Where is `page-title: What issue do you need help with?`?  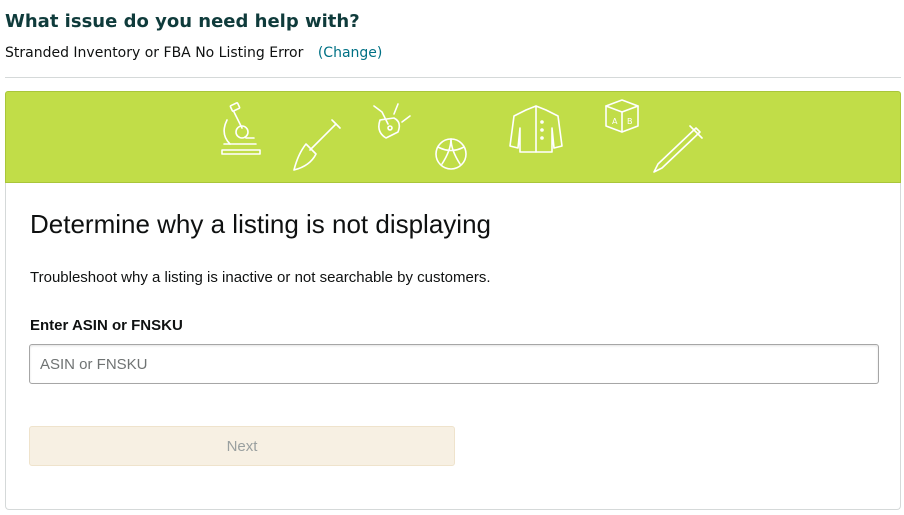
page-title: What issue do you need help with? is located at coordinates (182, 21).